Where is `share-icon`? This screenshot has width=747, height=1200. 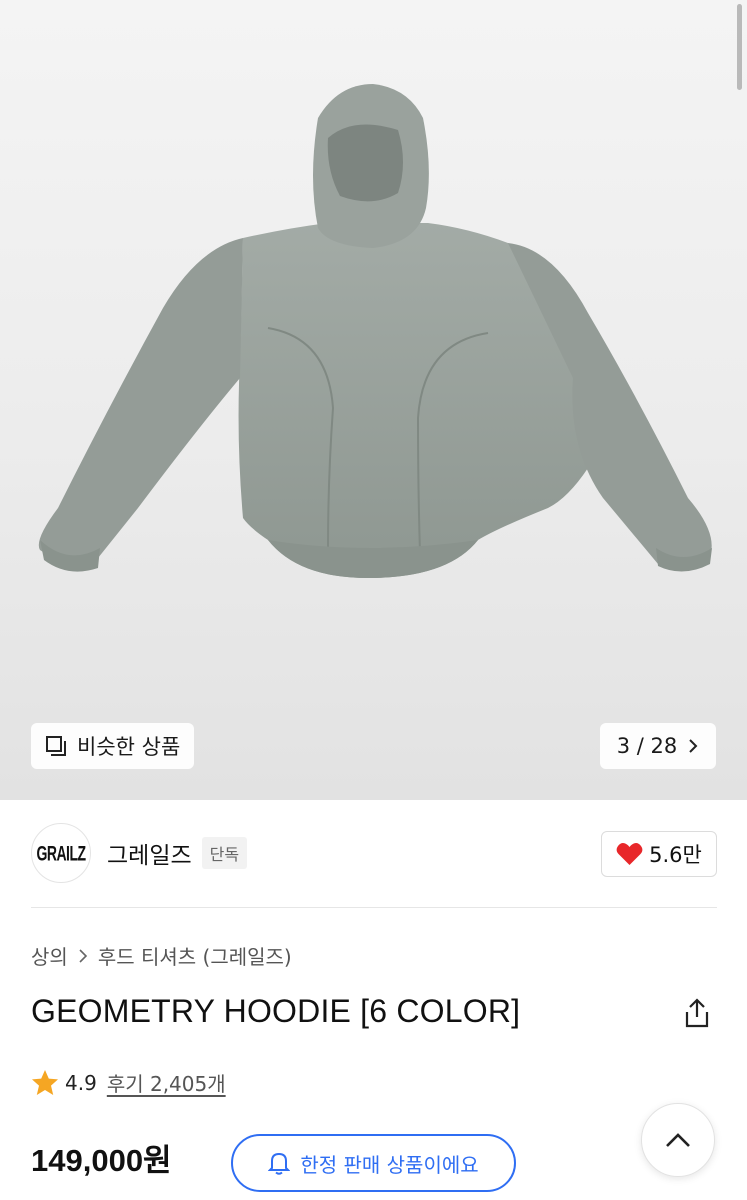 share-icon is located at coordinates (697, 1013).